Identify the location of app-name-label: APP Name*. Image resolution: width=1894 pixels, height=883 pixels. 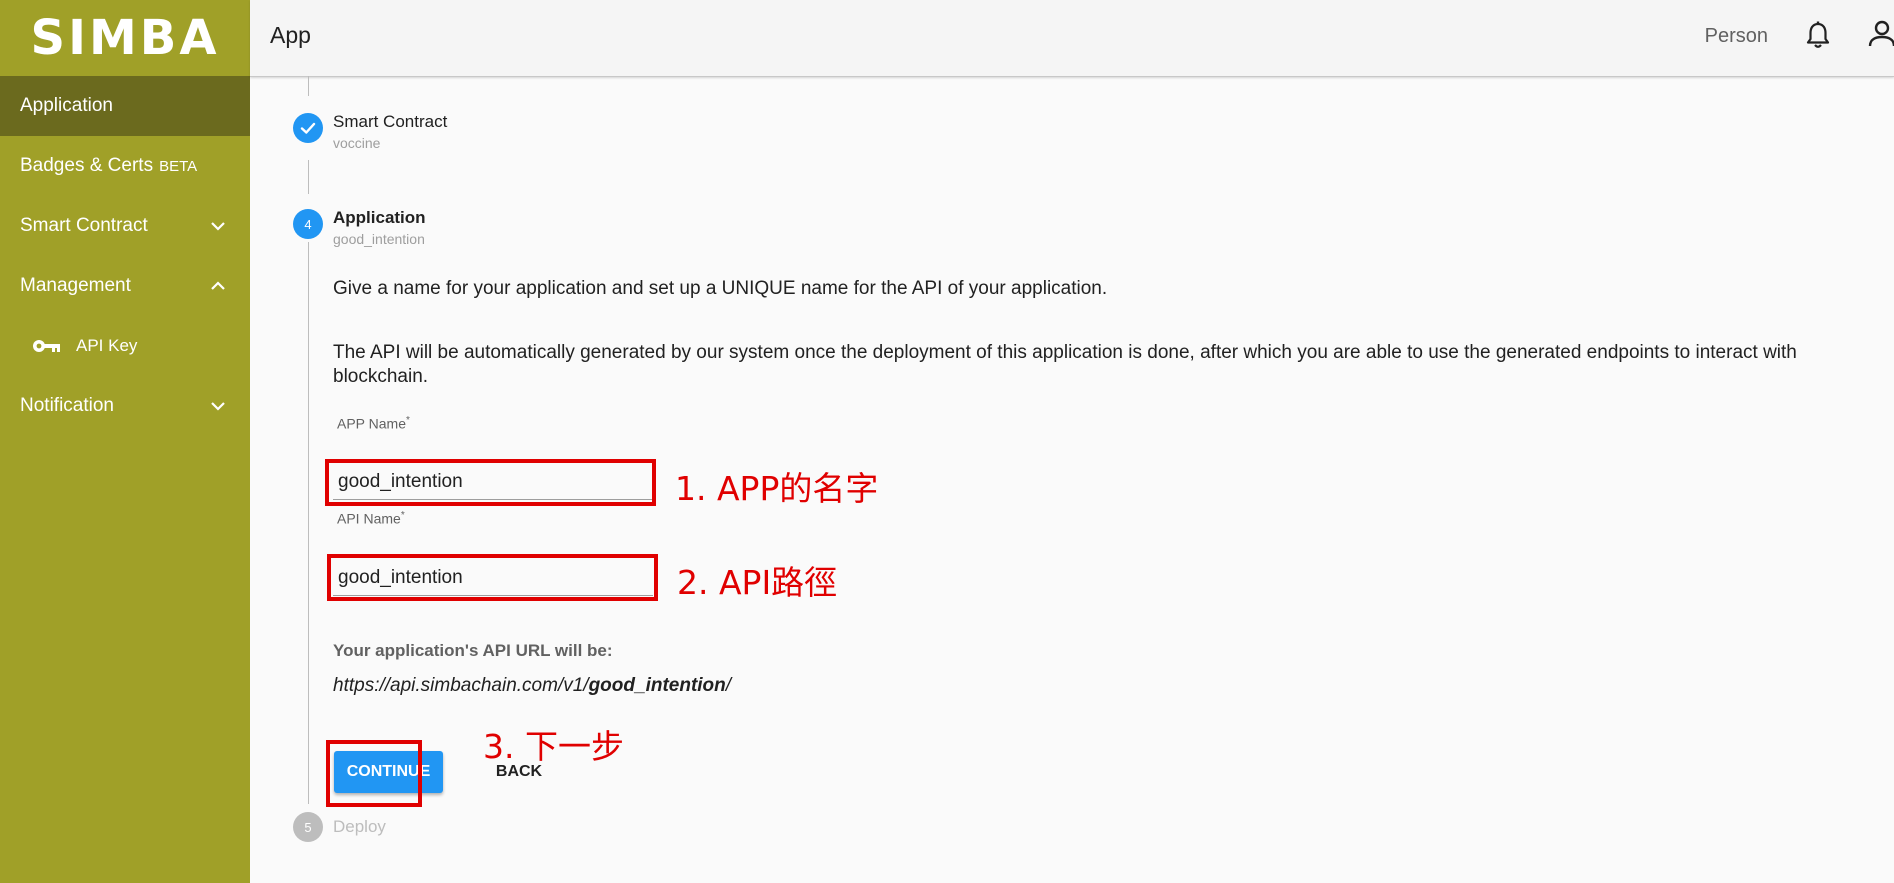
(373, 423).